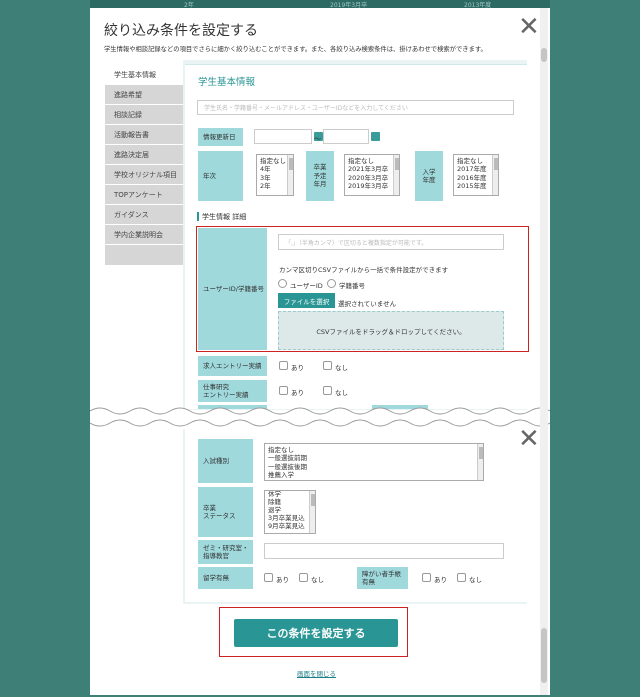 This screenshot has width=640, height=697. Describe the element at coordinates (145, 215) in the screenshot. I see `sidebar-item-guidance: ガイダンス` at that location.